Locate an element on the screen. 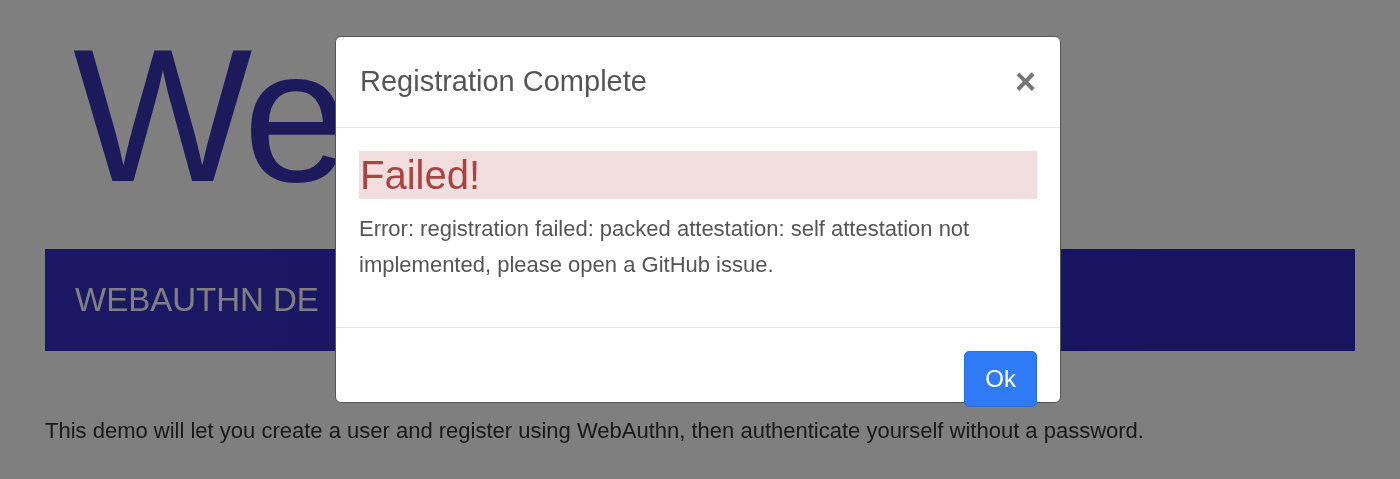  banner-title: WEBAUTHN DE is located at coordinates (197, 300).